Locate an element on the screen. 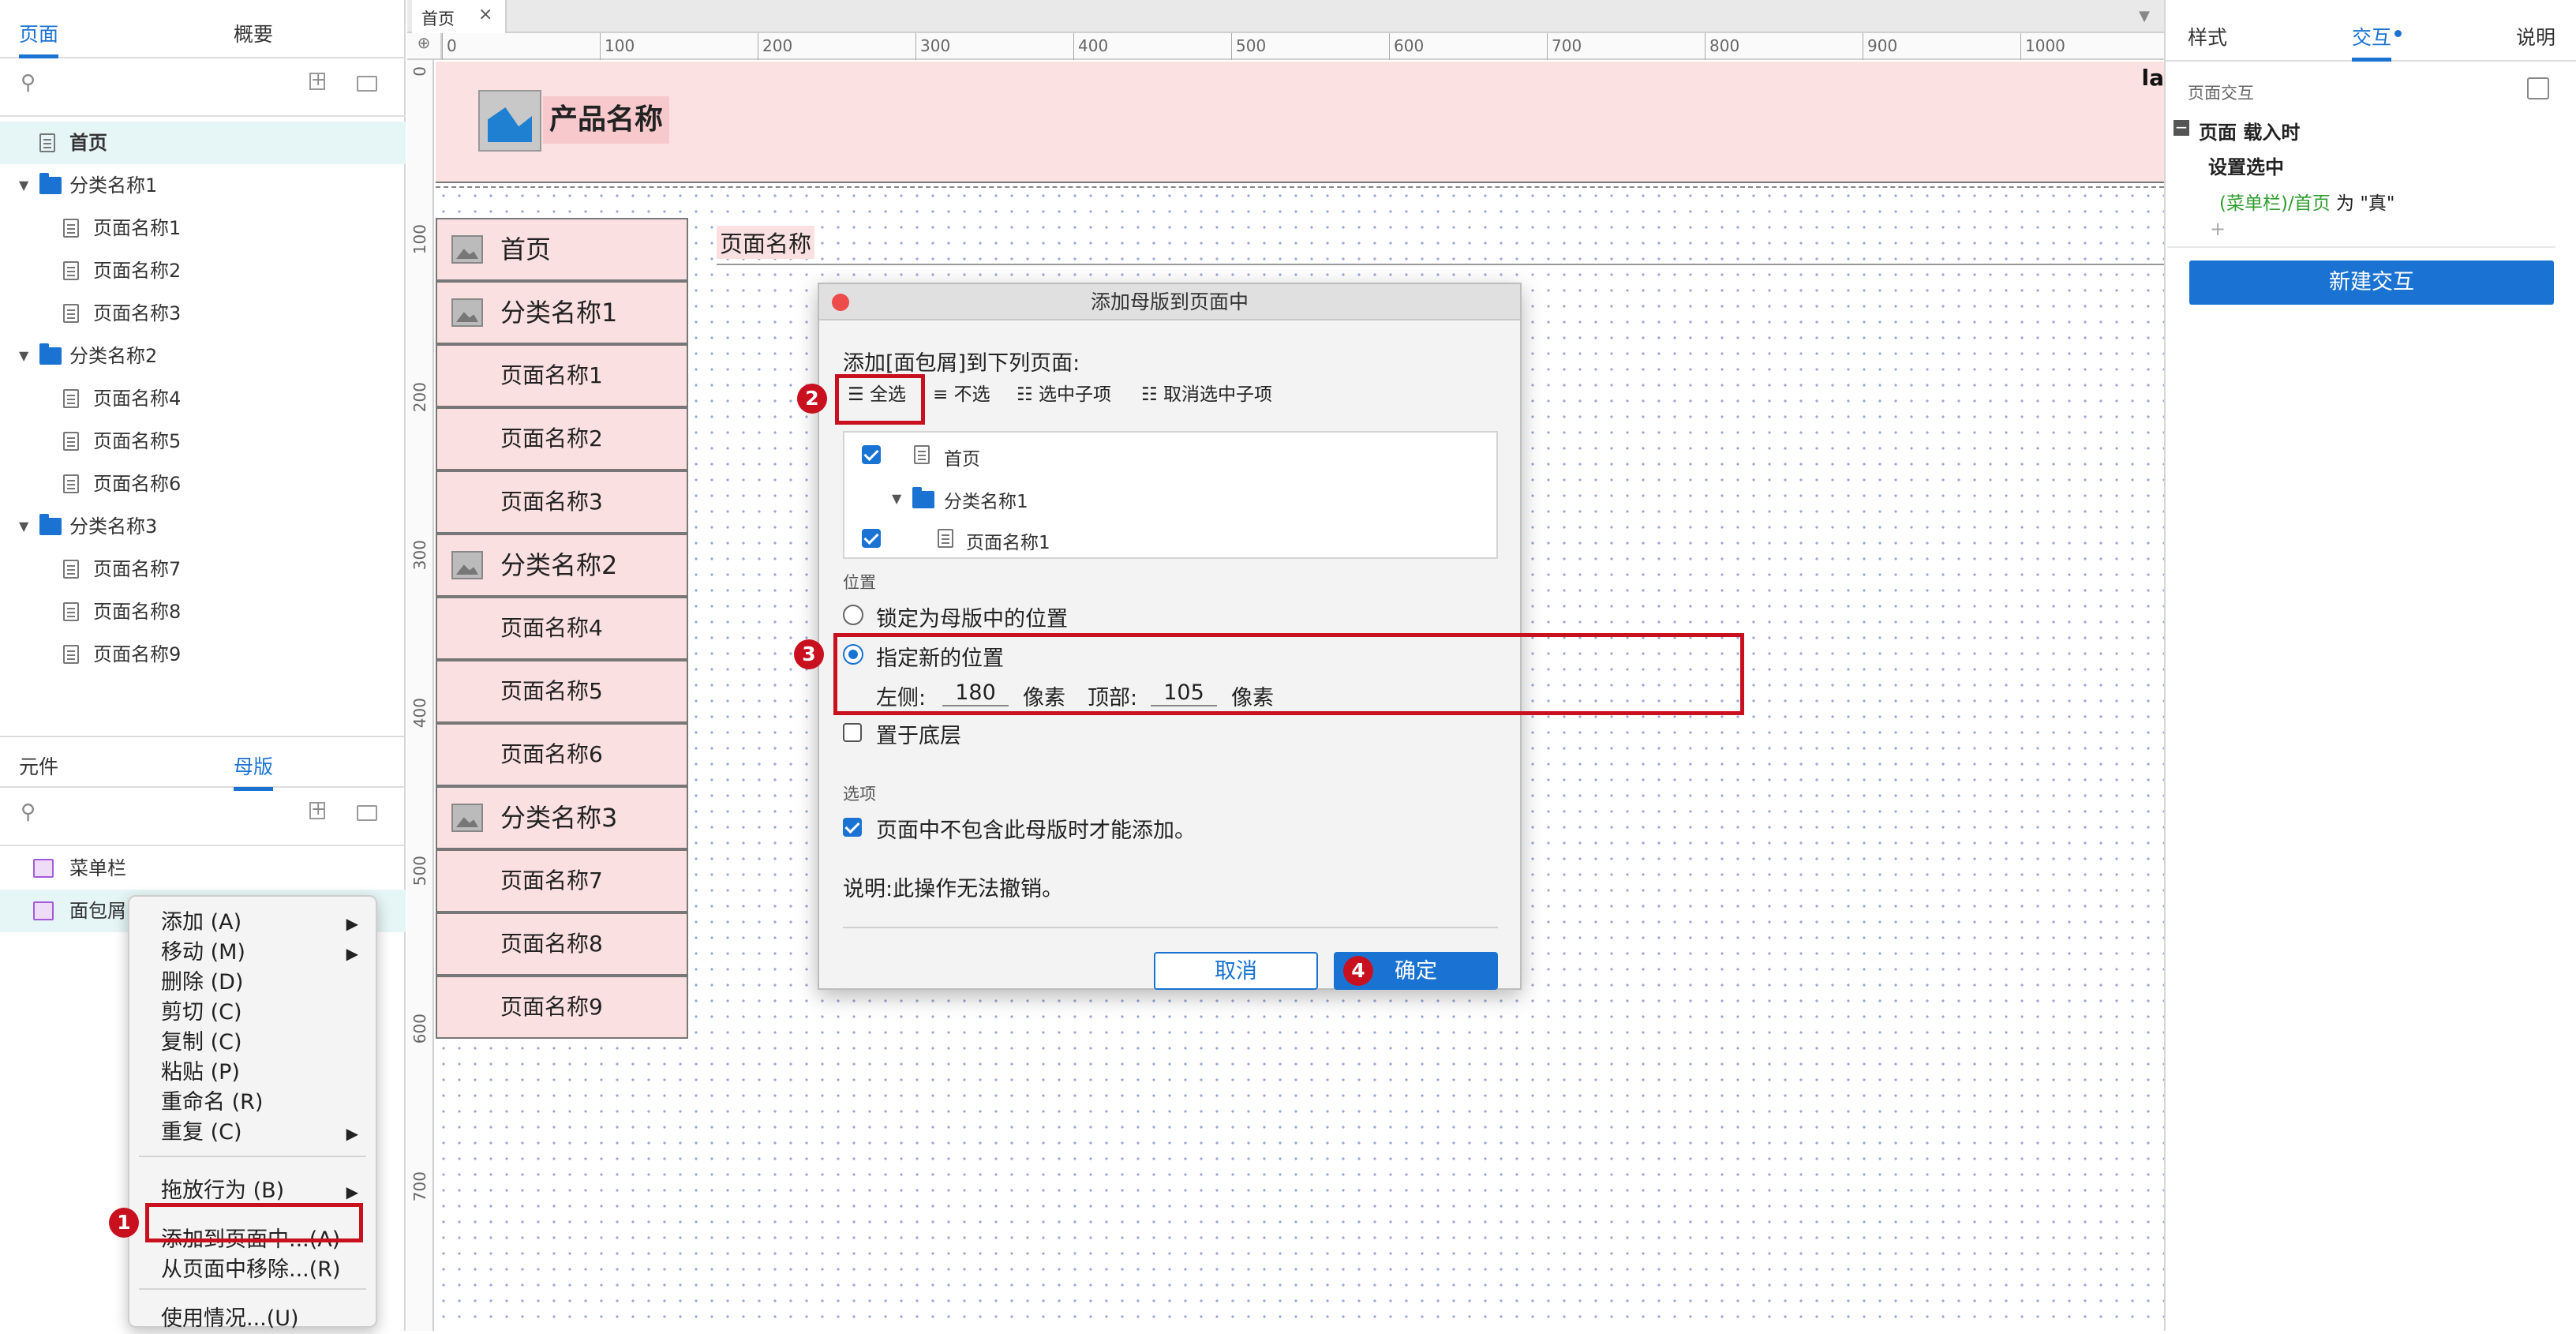 This screenshot has width=2576, height=1334. menu-item-label: 删除 (D) is located at coordinates (202, 982).